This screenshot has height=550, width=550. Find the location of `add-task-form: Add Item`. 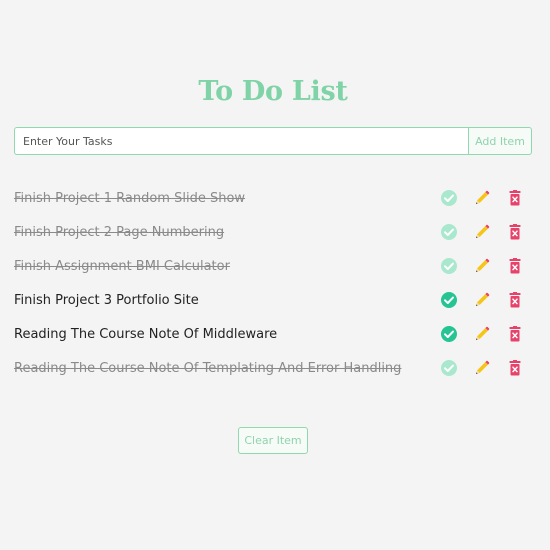

add-task-form: Add Item is located at coordinates (273, 141).